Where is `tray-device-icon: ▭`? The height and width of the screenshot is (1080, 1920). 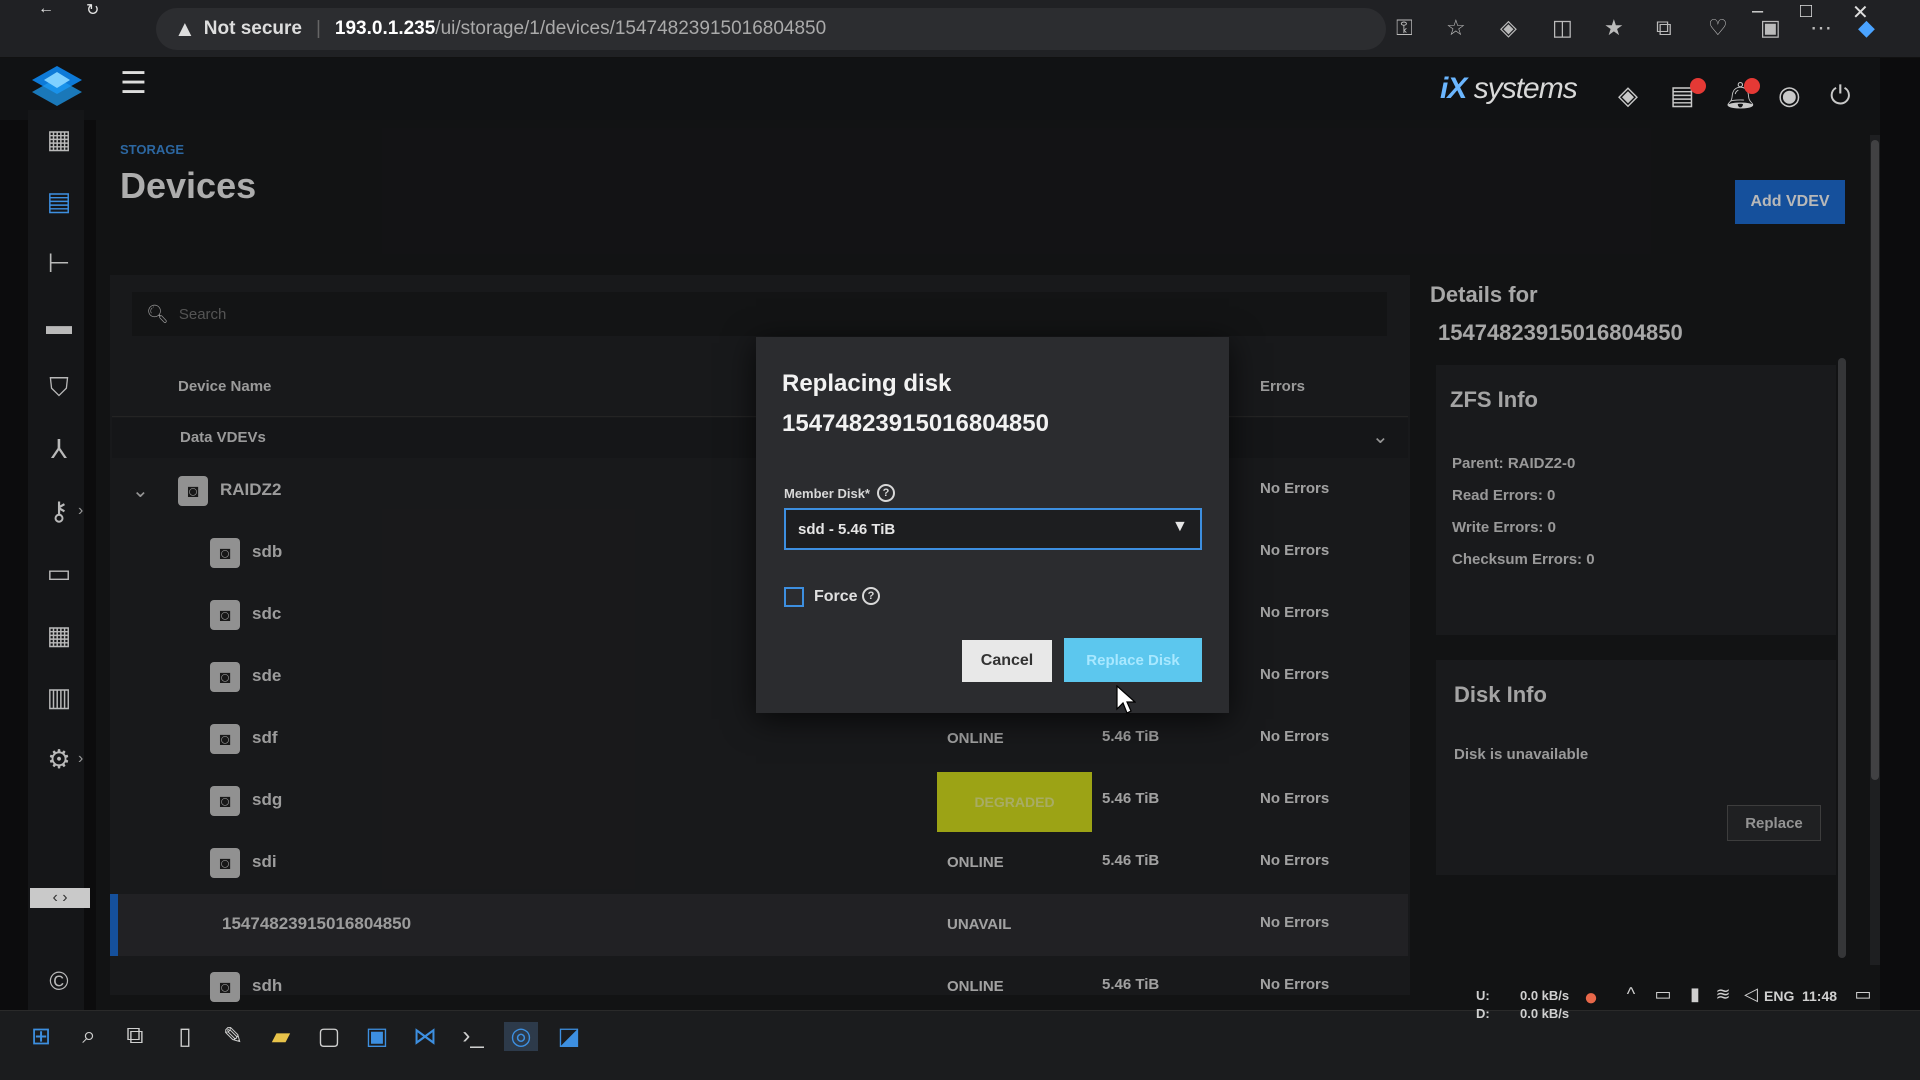 tray-device-icon: ▭ is located at coordinates (1663, 994).